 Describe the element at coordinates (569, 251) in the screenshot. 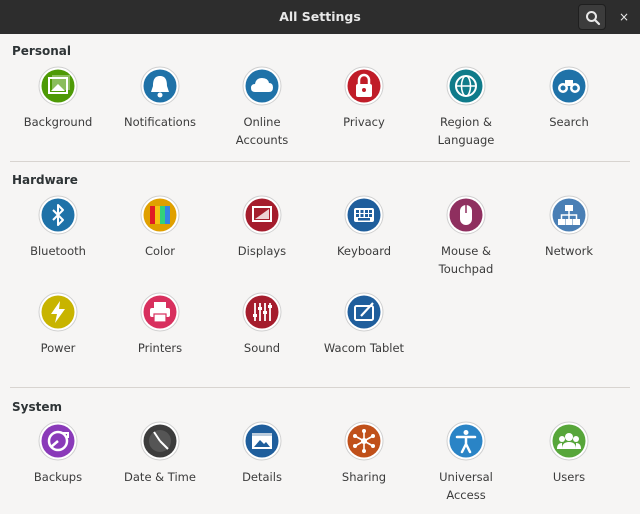

I see `settings-item-label: Network` at that location.